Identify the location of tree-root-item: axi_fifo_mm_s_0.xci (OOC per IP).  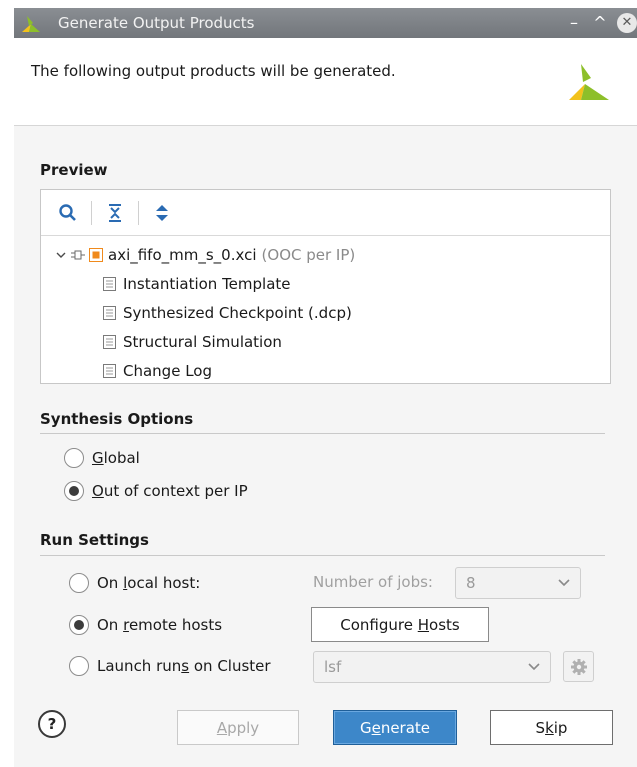
(325, 254).